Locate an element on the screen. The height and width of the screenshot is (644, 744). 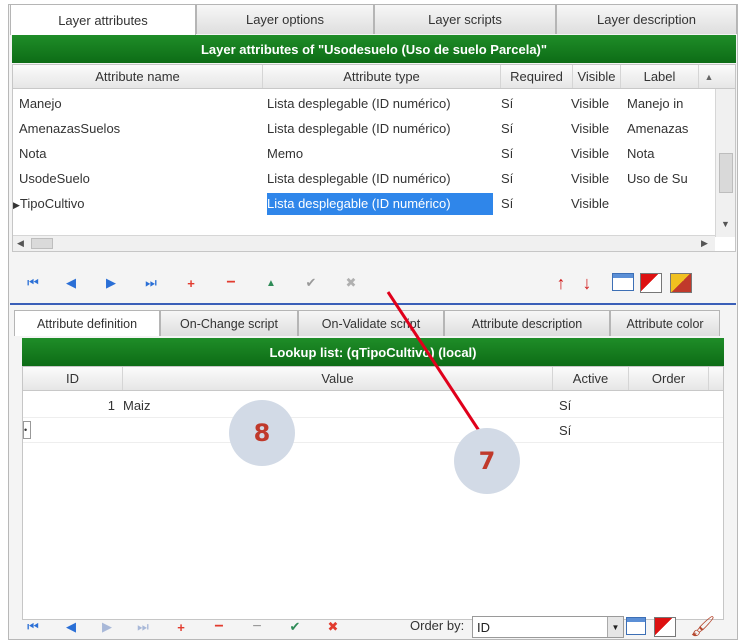
annotation-badge-8: 8 is located at coordinates (262, 433).